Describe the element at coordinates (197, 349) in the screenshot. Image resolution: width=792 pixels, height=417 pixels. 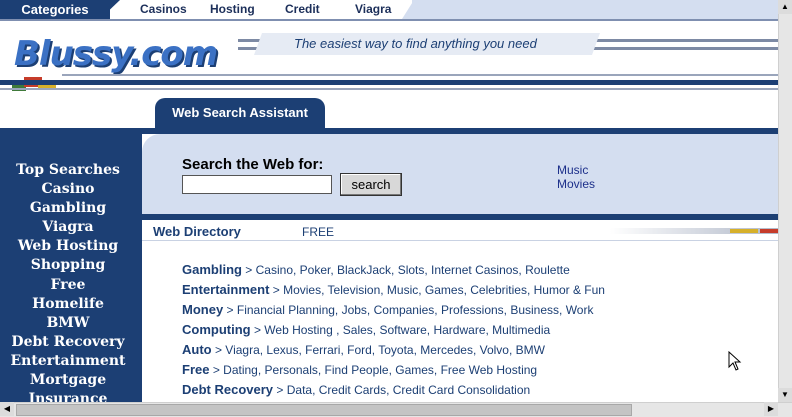
I see `directory-category-link: Auto` at that location.